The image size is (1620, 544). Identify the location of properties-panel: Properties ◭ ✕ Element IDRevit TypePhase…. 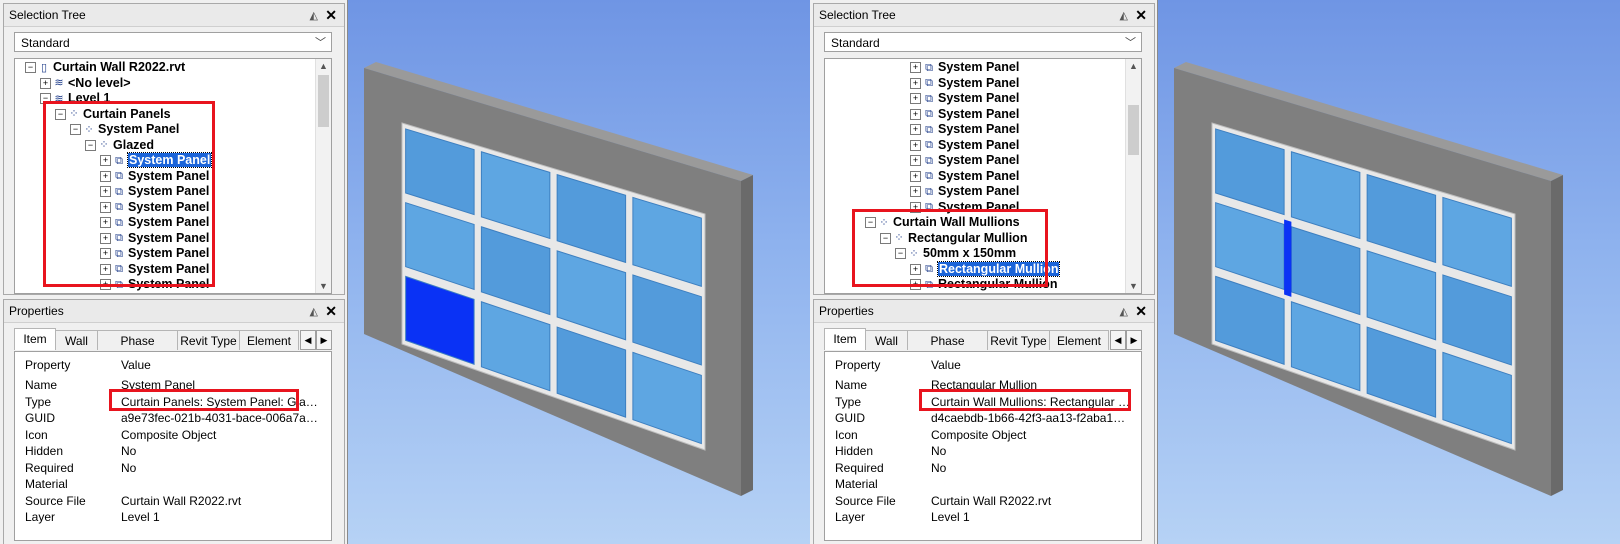
(174, 421).